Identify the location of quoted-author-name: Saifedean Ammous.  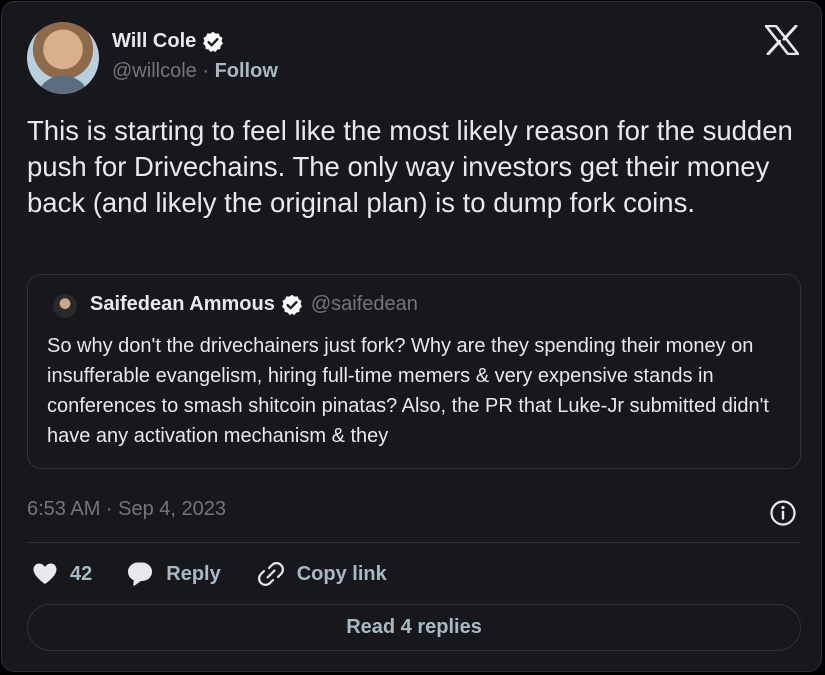
(182, 304).